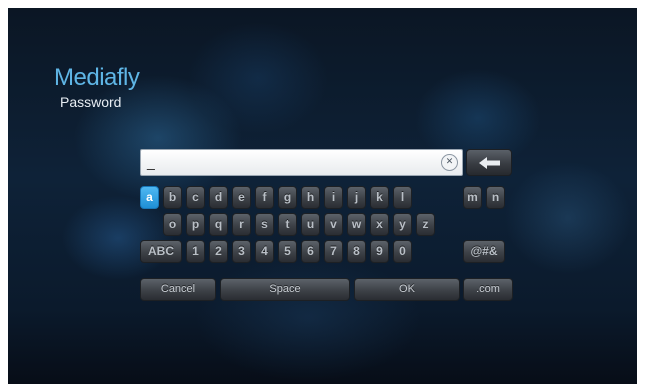 The width and height of the screenshot is (645, 388). Describe the element at coordinates (301, 162) in the screenshot. I see `password-input: _ ✕` at that location.